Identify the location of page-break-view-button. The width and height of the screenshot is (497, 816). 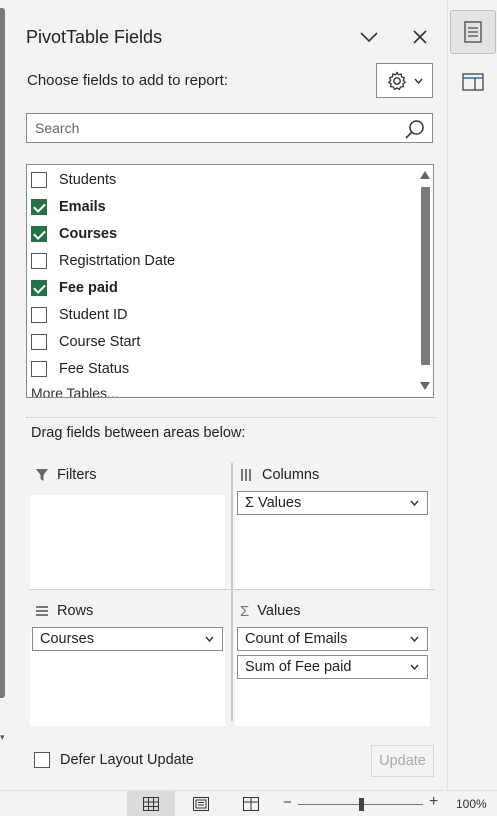
(251, 803).